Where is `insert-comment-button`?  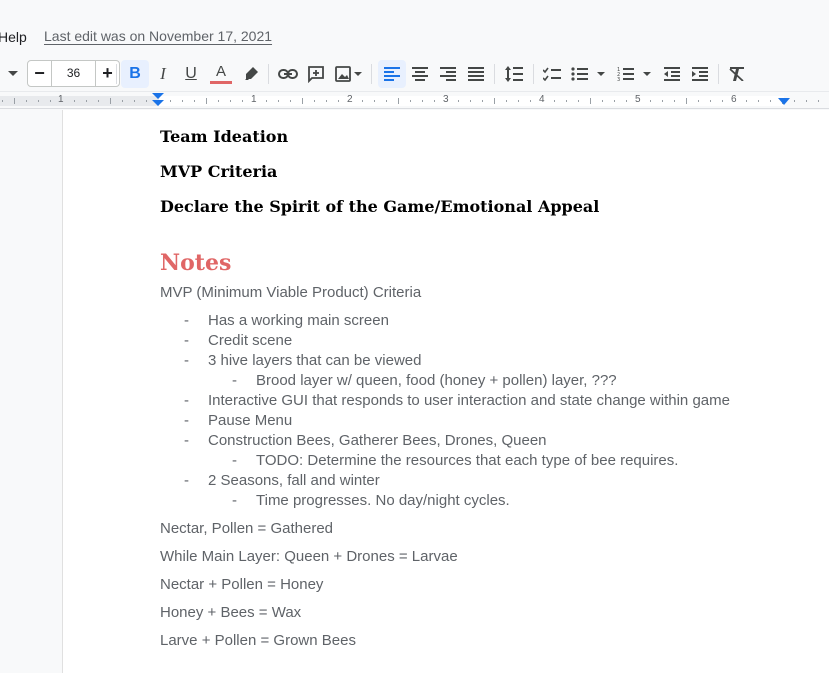 insert-comment-button is located at coordinates (316, 74).